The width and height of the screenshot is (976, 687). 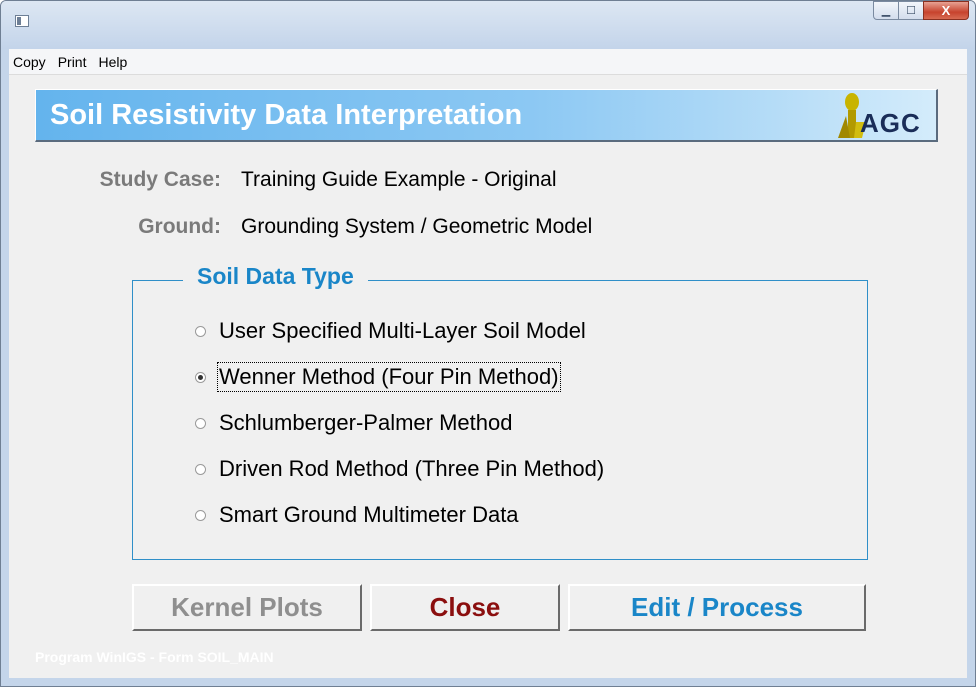 I want to click on title-bar: ▁ ☐ X, so click(x=488, y=25).